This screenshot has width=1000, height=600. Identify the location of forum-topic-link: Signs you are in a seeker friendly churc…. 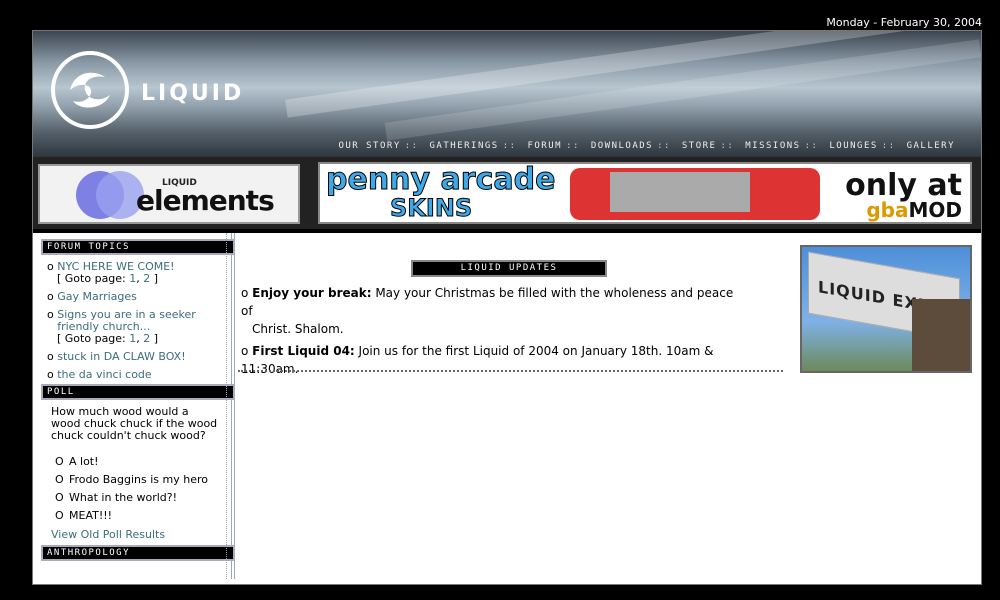
(132, 321).